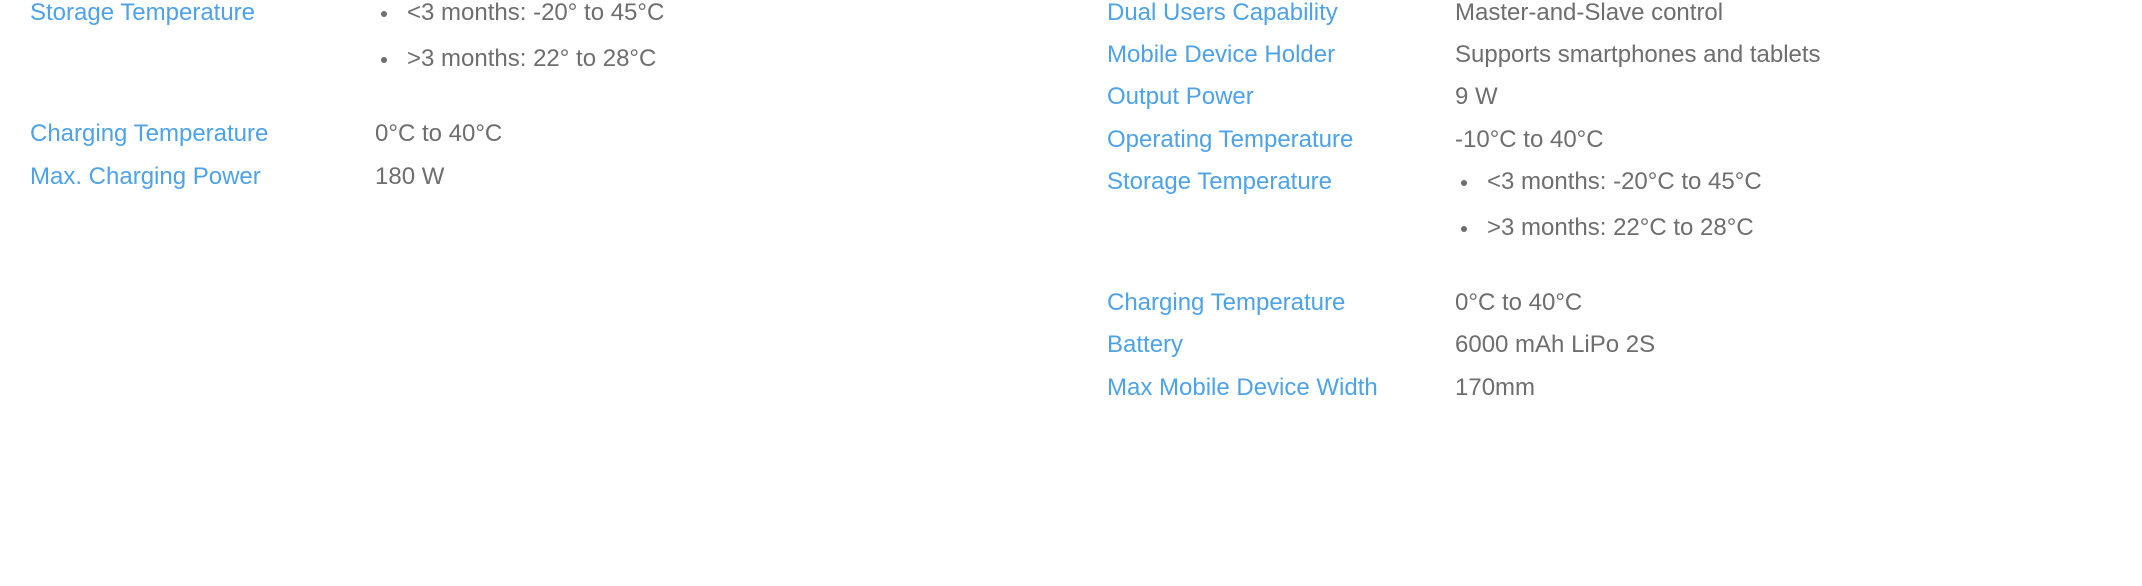 The height and width of the screenshot is (586, 2142). I want to click on spec-label-cell: Battery, so click(1263, 344).